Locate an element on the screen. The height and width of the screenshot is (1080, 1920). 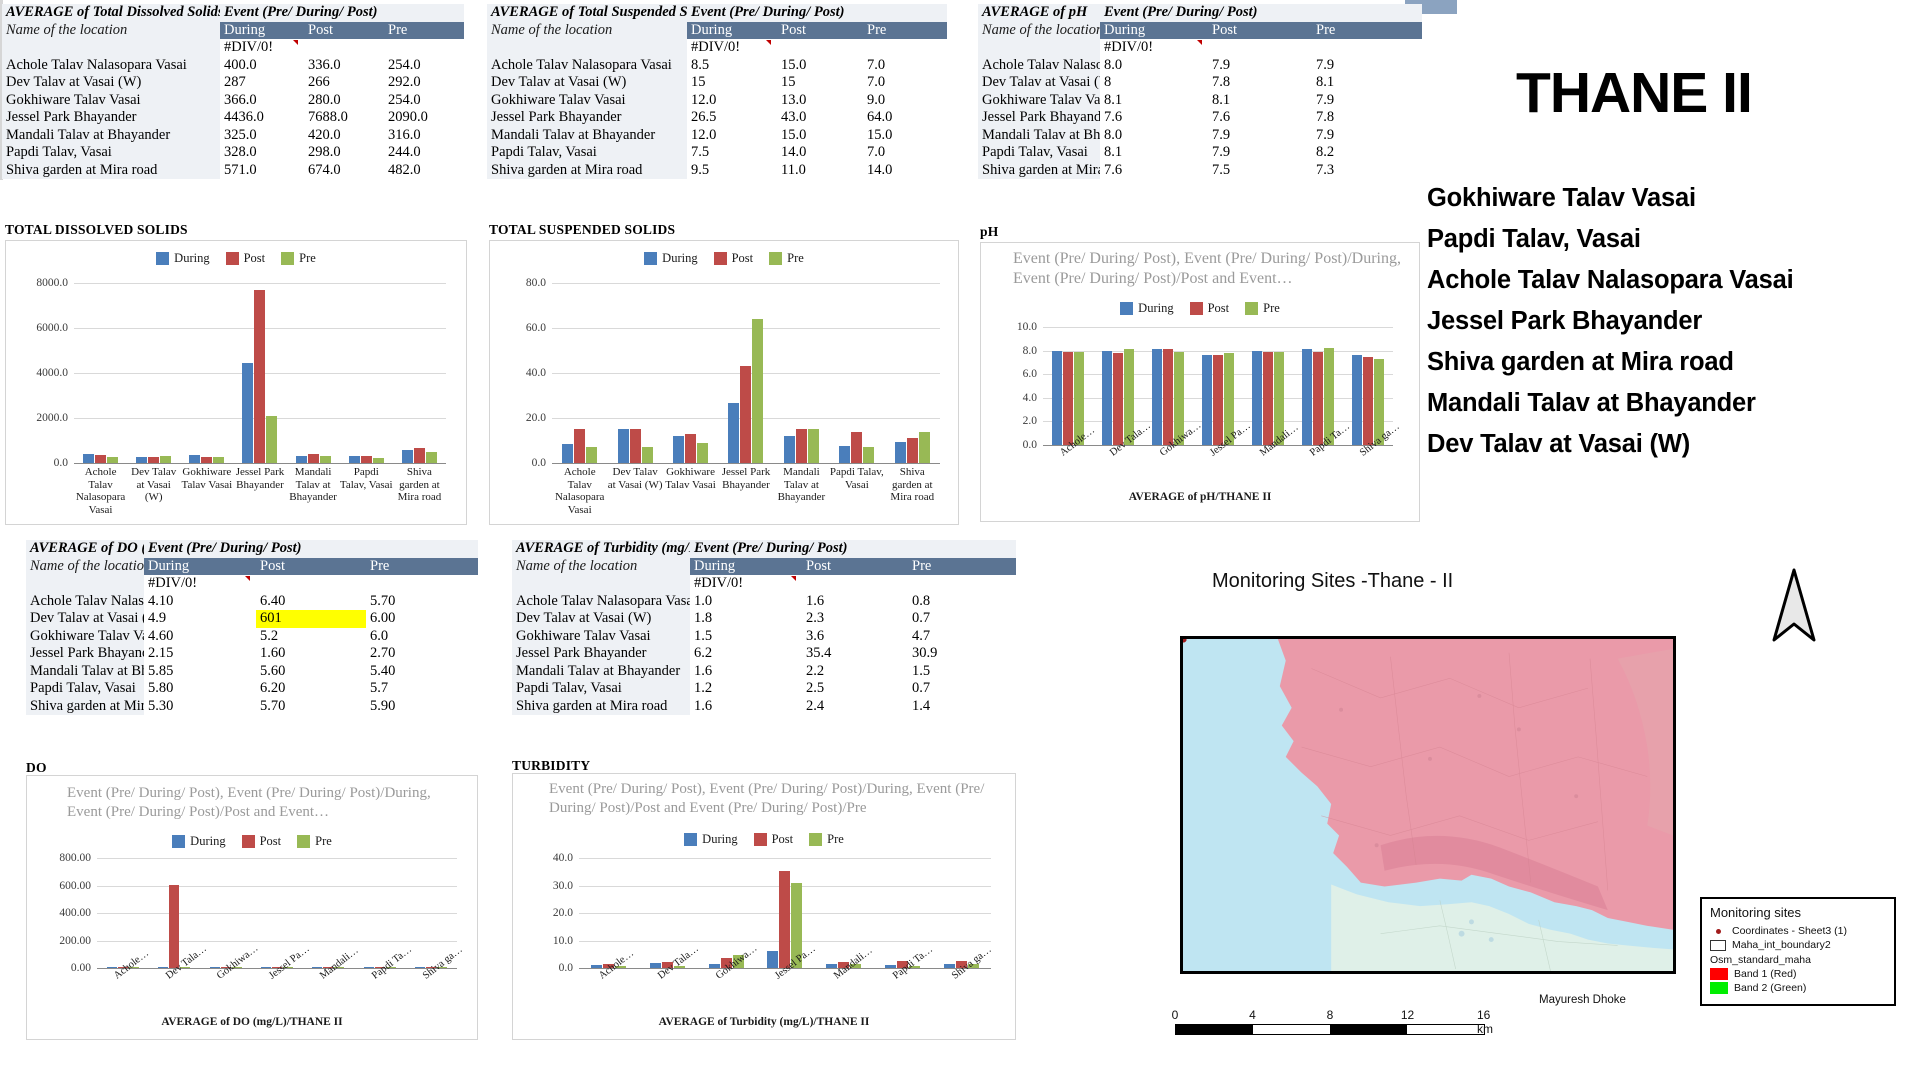
cell-post: 5.2 is located at coordinates (311, 637).